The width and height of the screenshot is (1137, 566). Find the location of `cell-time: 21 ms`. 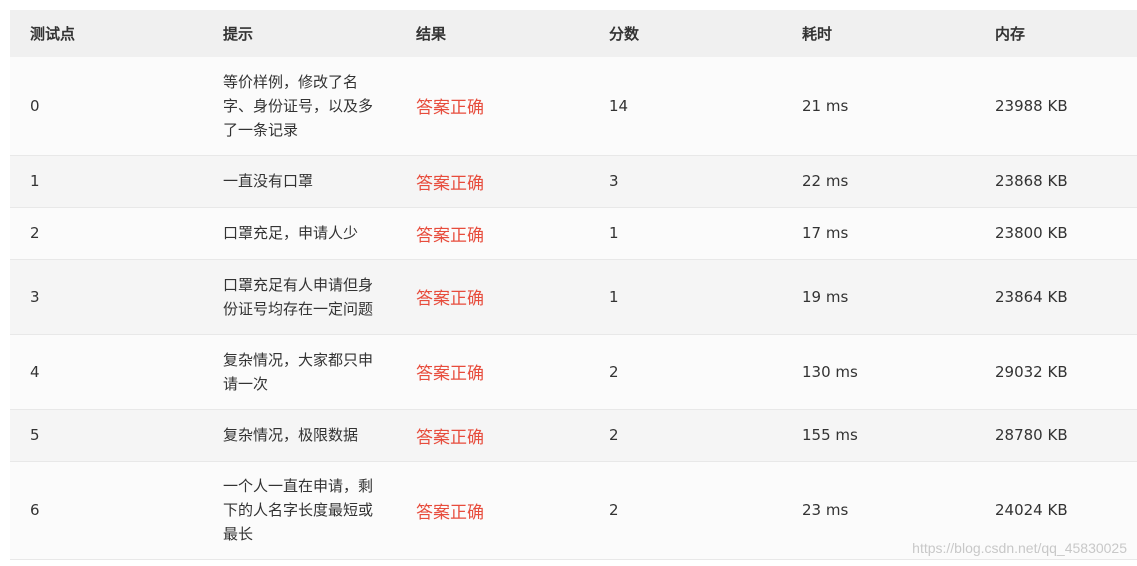

cell-time: 21 ms is located at coordinates (825, 105).